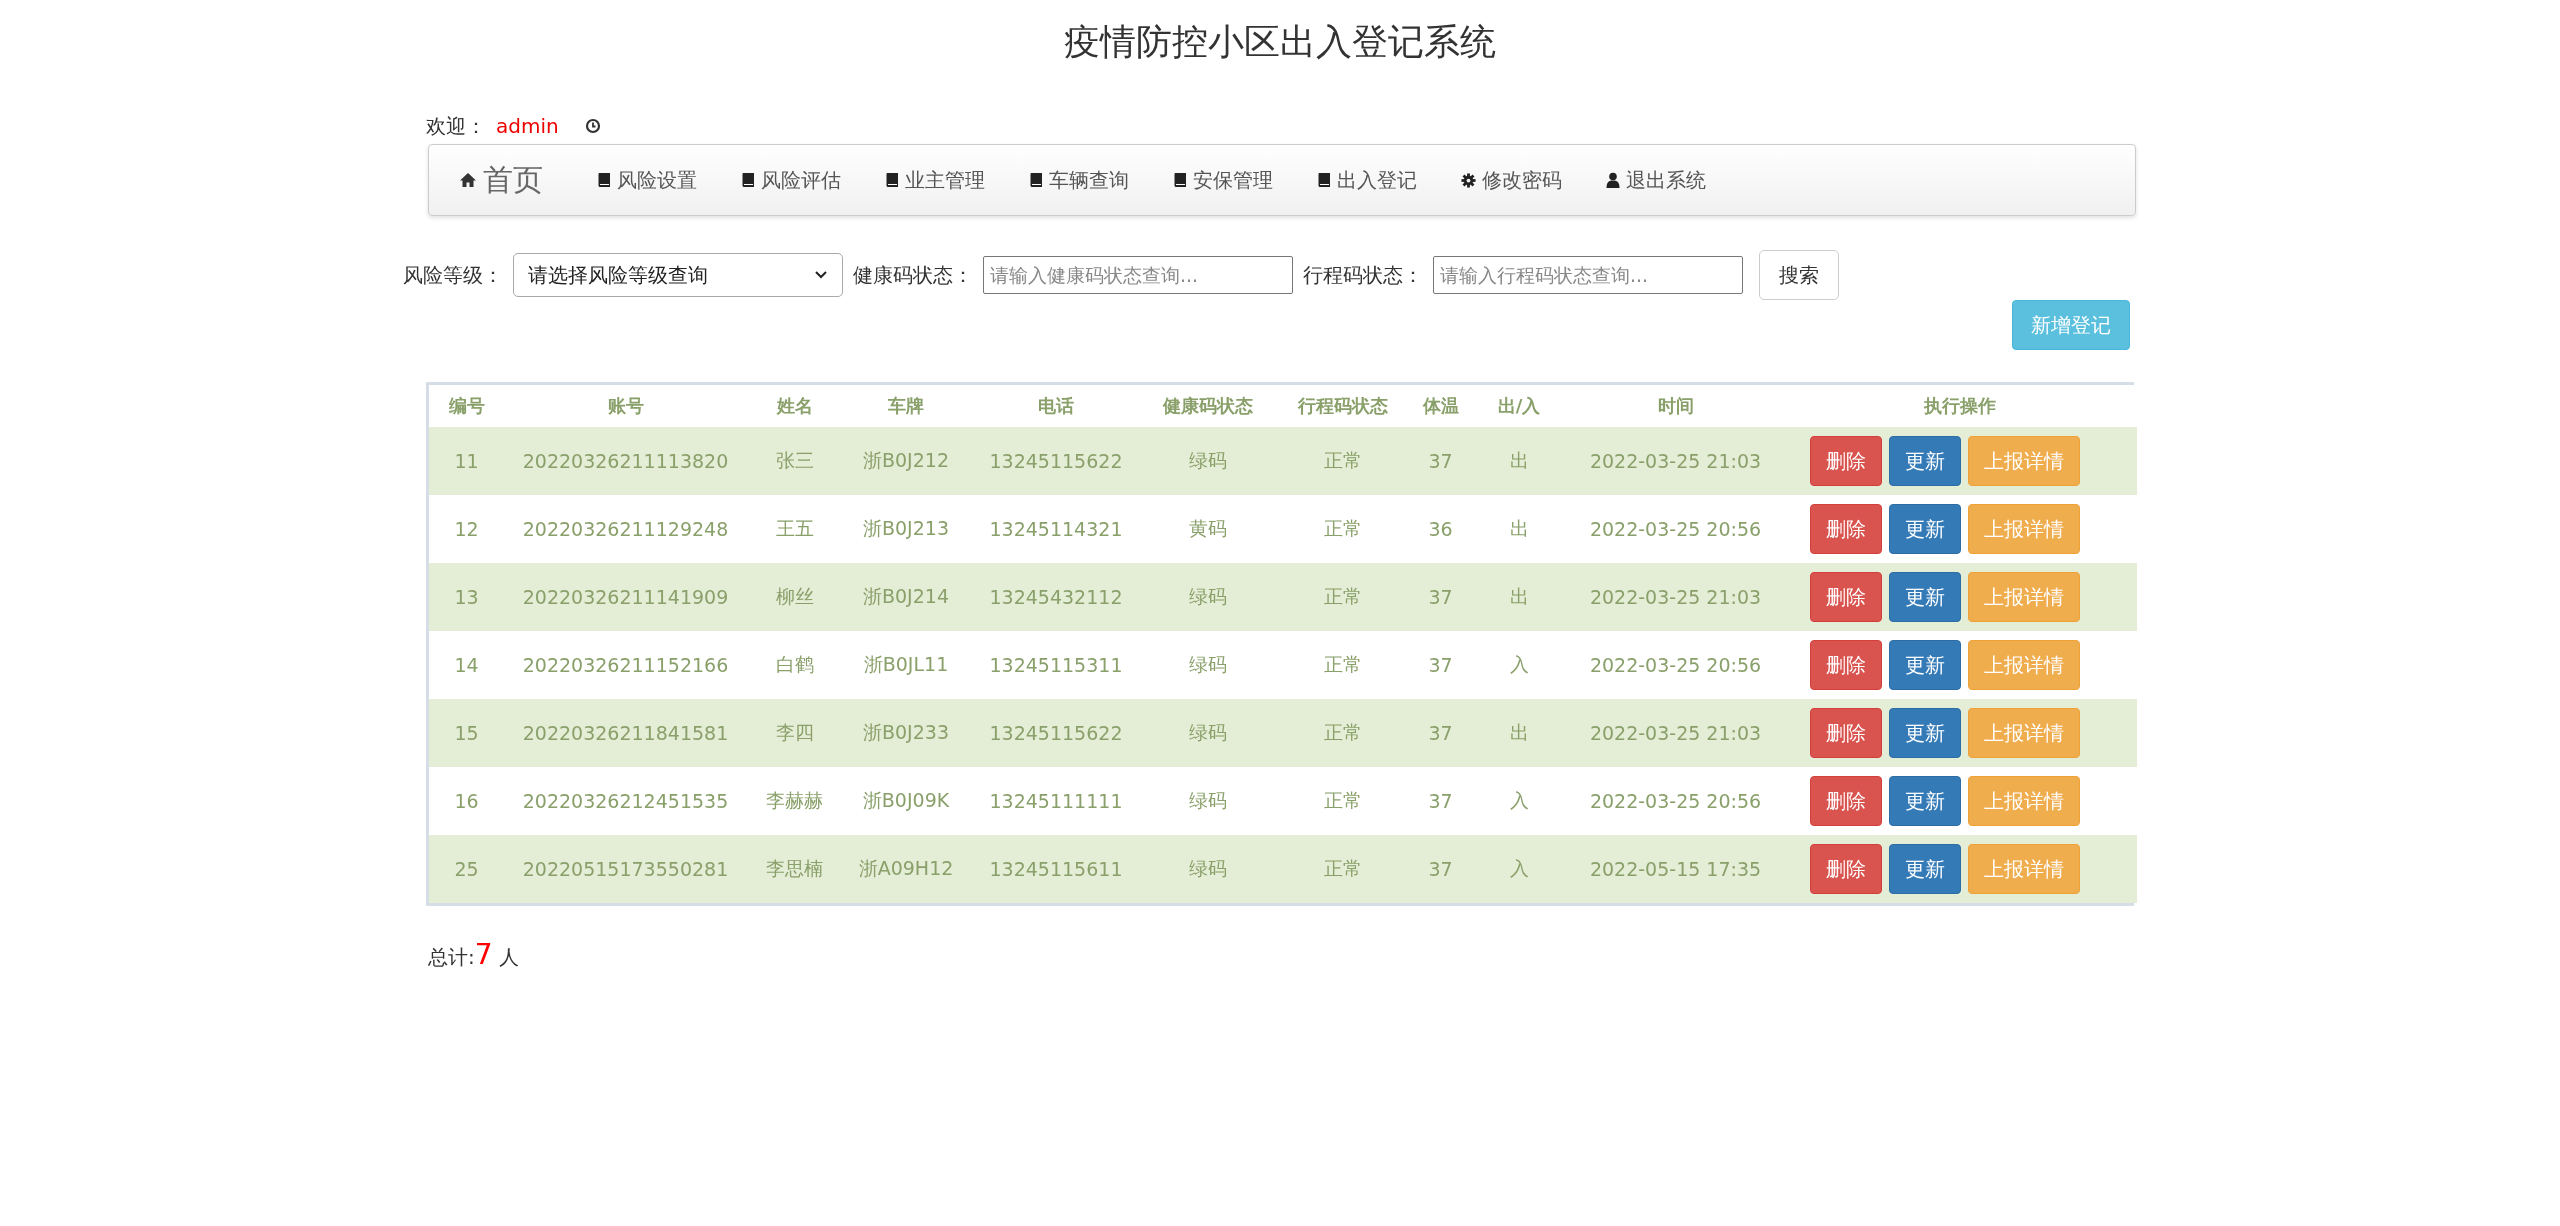 This screenshot has height=1226, width=2560. I want to click on table-cell: 20220326211141909, so click(625, 597).